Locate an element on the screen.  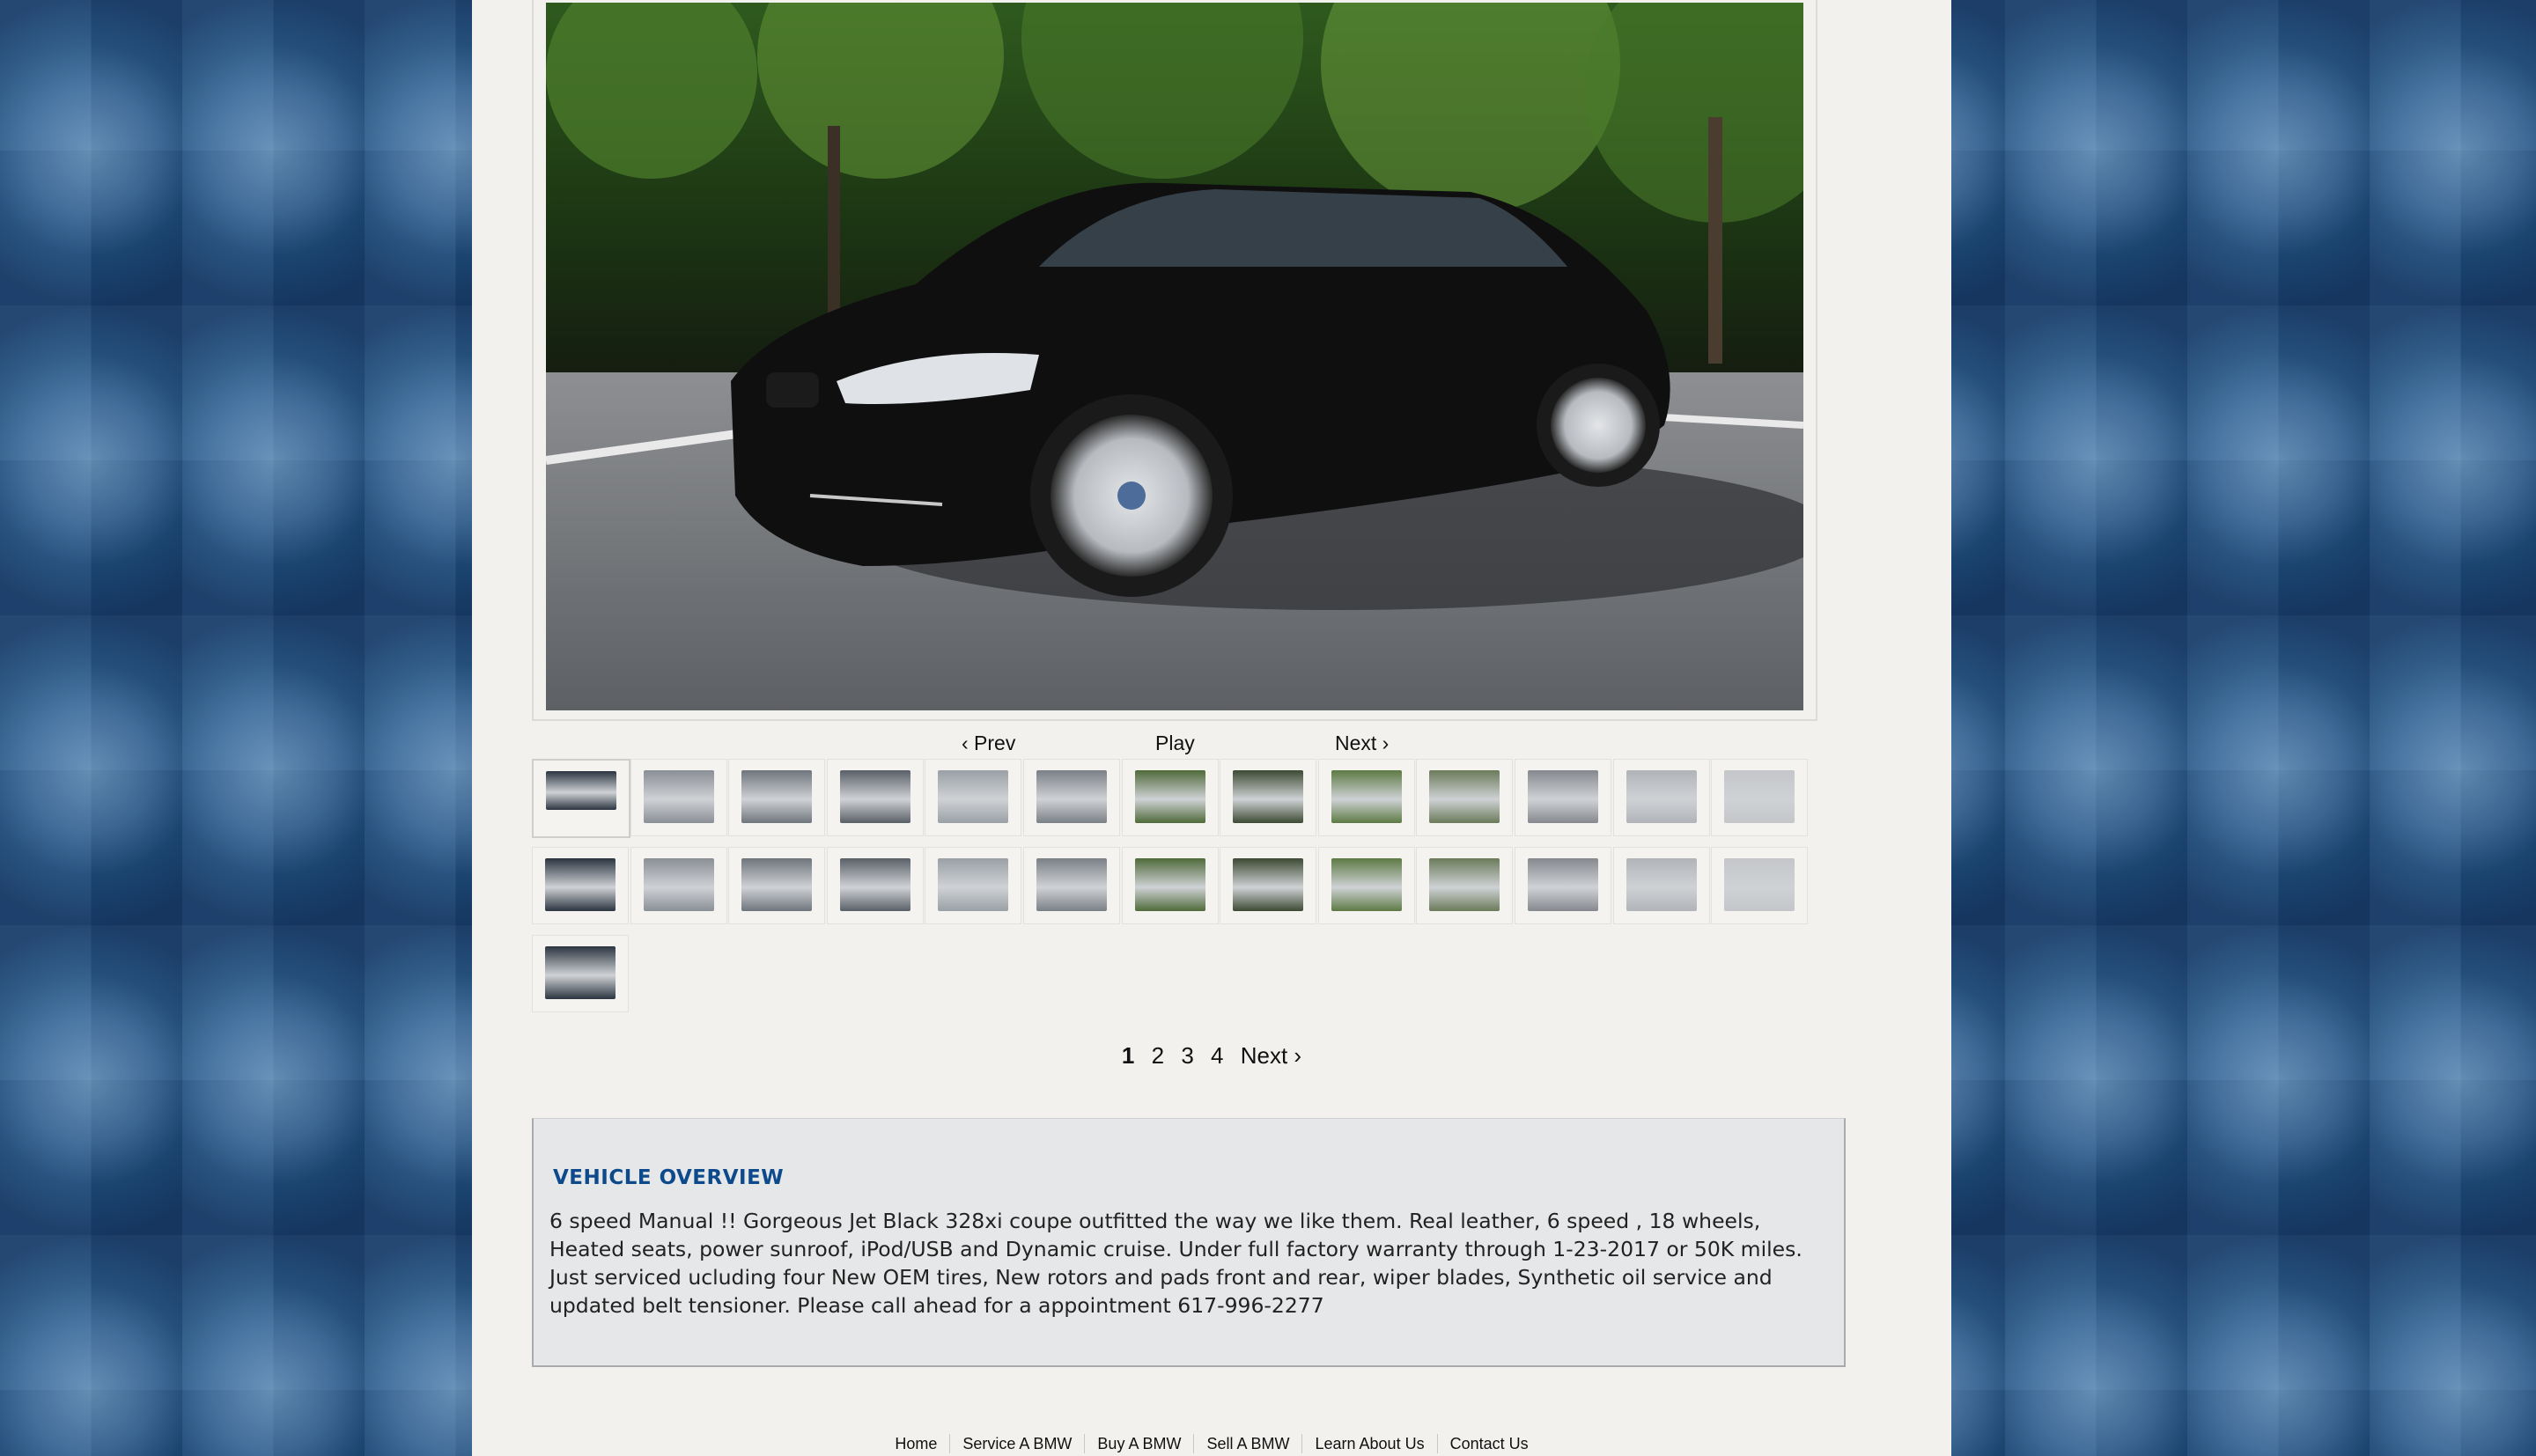
footer-link-contact: Contact Us is located at coordinates (1488, 1443).